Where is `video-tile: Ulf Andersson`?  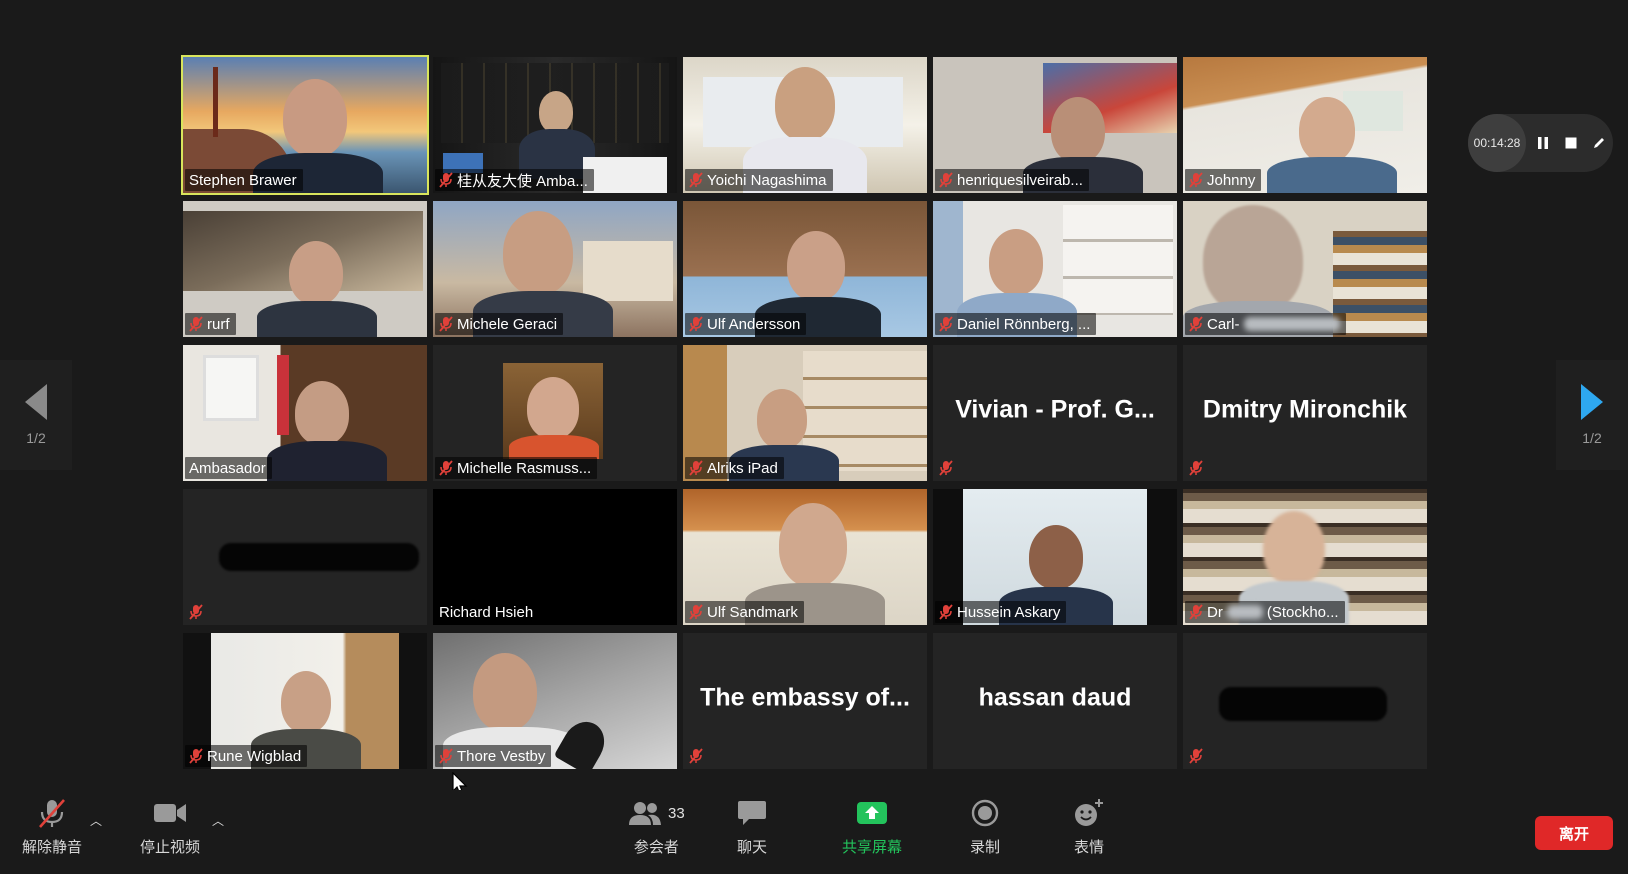
video-tile: Ulf Andersson is located at coordinates (805, 269).